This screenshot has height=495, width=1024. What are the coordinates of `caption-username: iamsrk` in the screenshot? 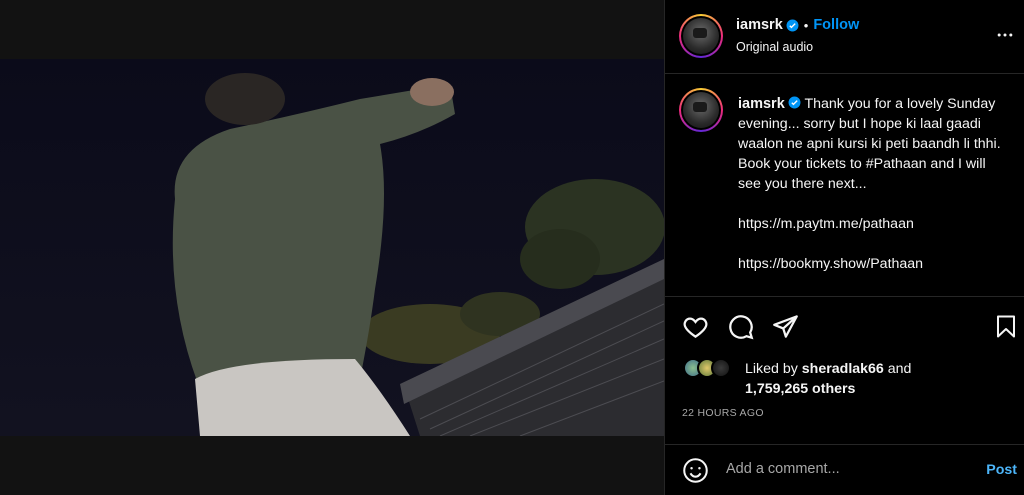 It's located at (761, 104).